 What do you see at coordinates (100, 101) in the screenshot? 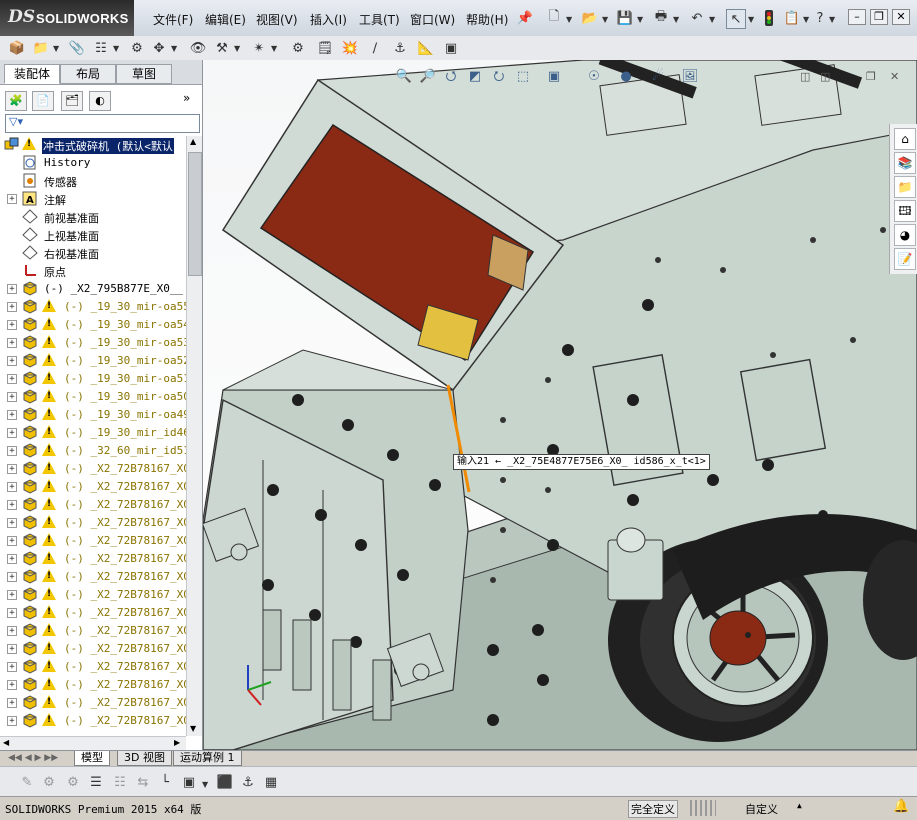
I see `display-manager-tab-icon: ◐` at bounding box center [100, 101].